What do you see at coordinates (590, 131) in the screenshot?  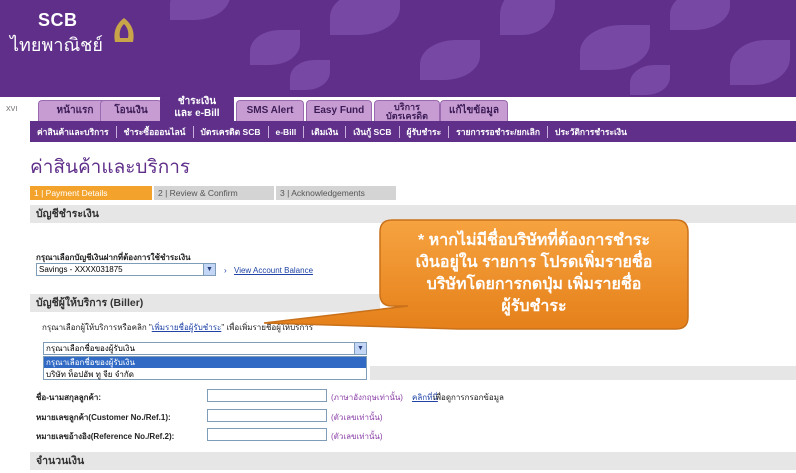 I see `subnav-payment-history: ประวัติการชำระเงิน` at bounding box center [590, 131].